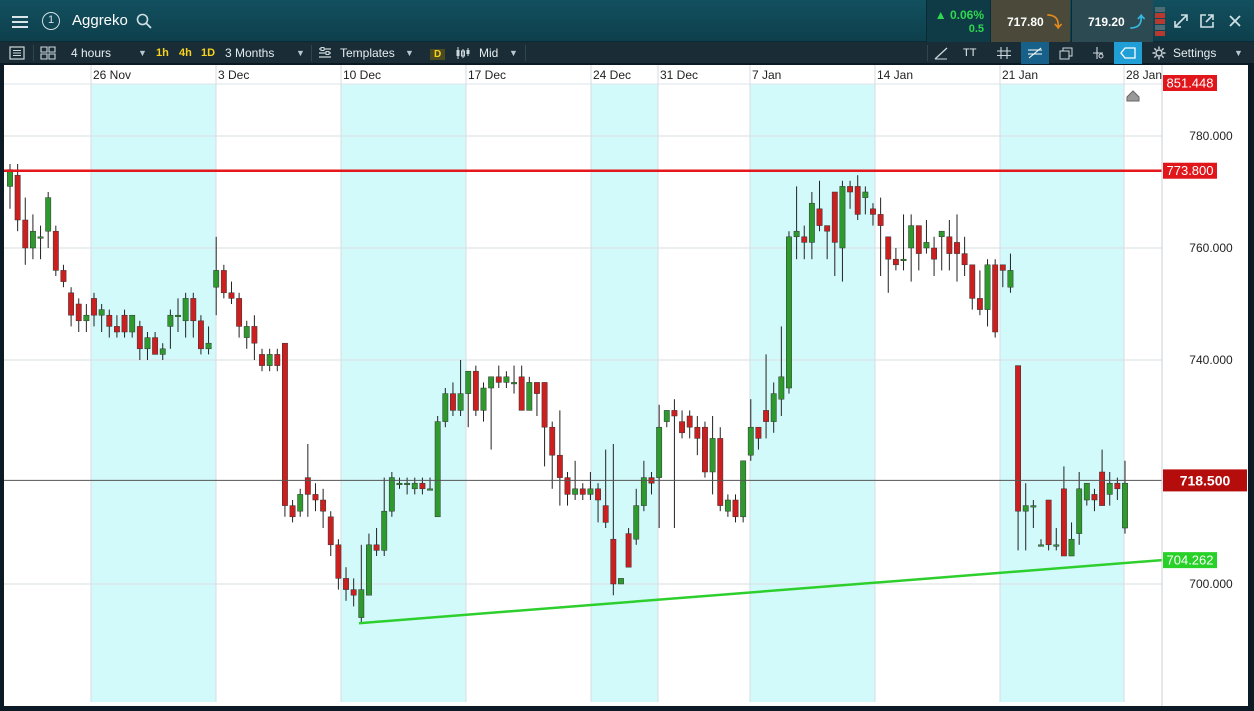  What do you see at coordinates (17, 53) in the screenshot?
I see `list-icon` at bounding box center [17, 53].